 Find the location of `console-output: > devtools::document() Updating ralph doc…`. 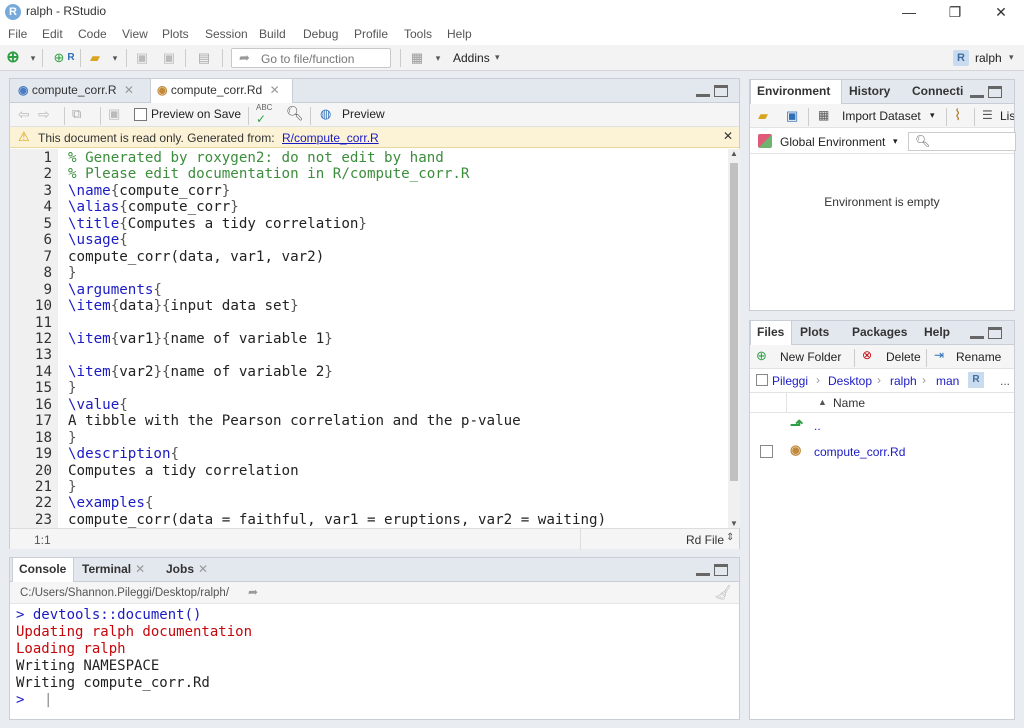

console-output: > devtools::document() Updating ralph doc… is located at coordinates (374, 662).